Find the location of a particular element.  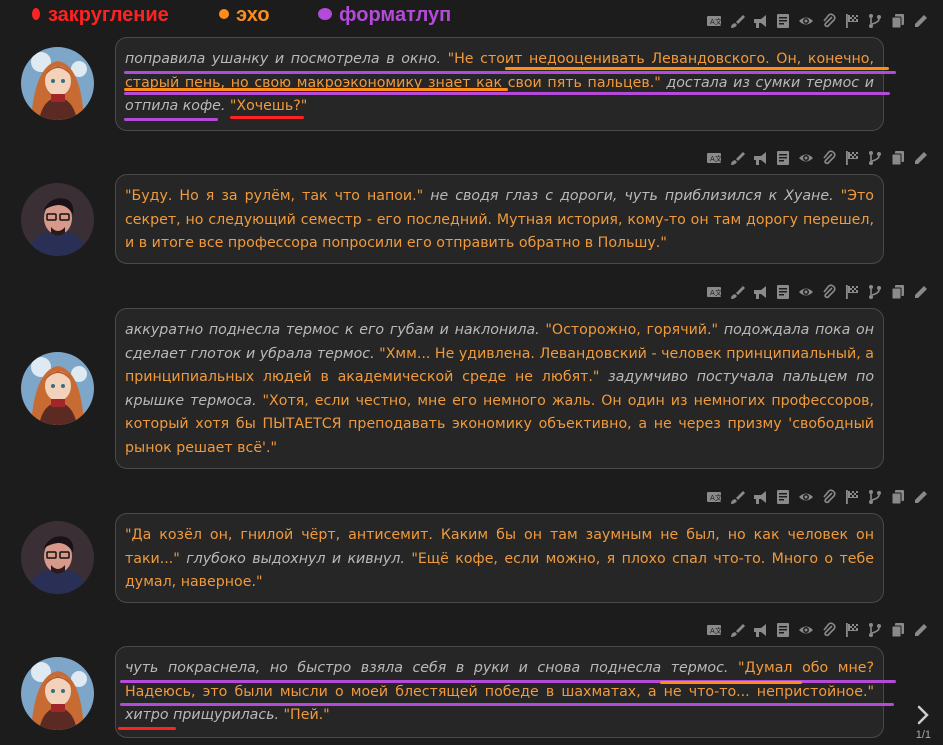

narration-text: поправила ушанку и посмотрела в окно. is located at coordinates (286, 59).